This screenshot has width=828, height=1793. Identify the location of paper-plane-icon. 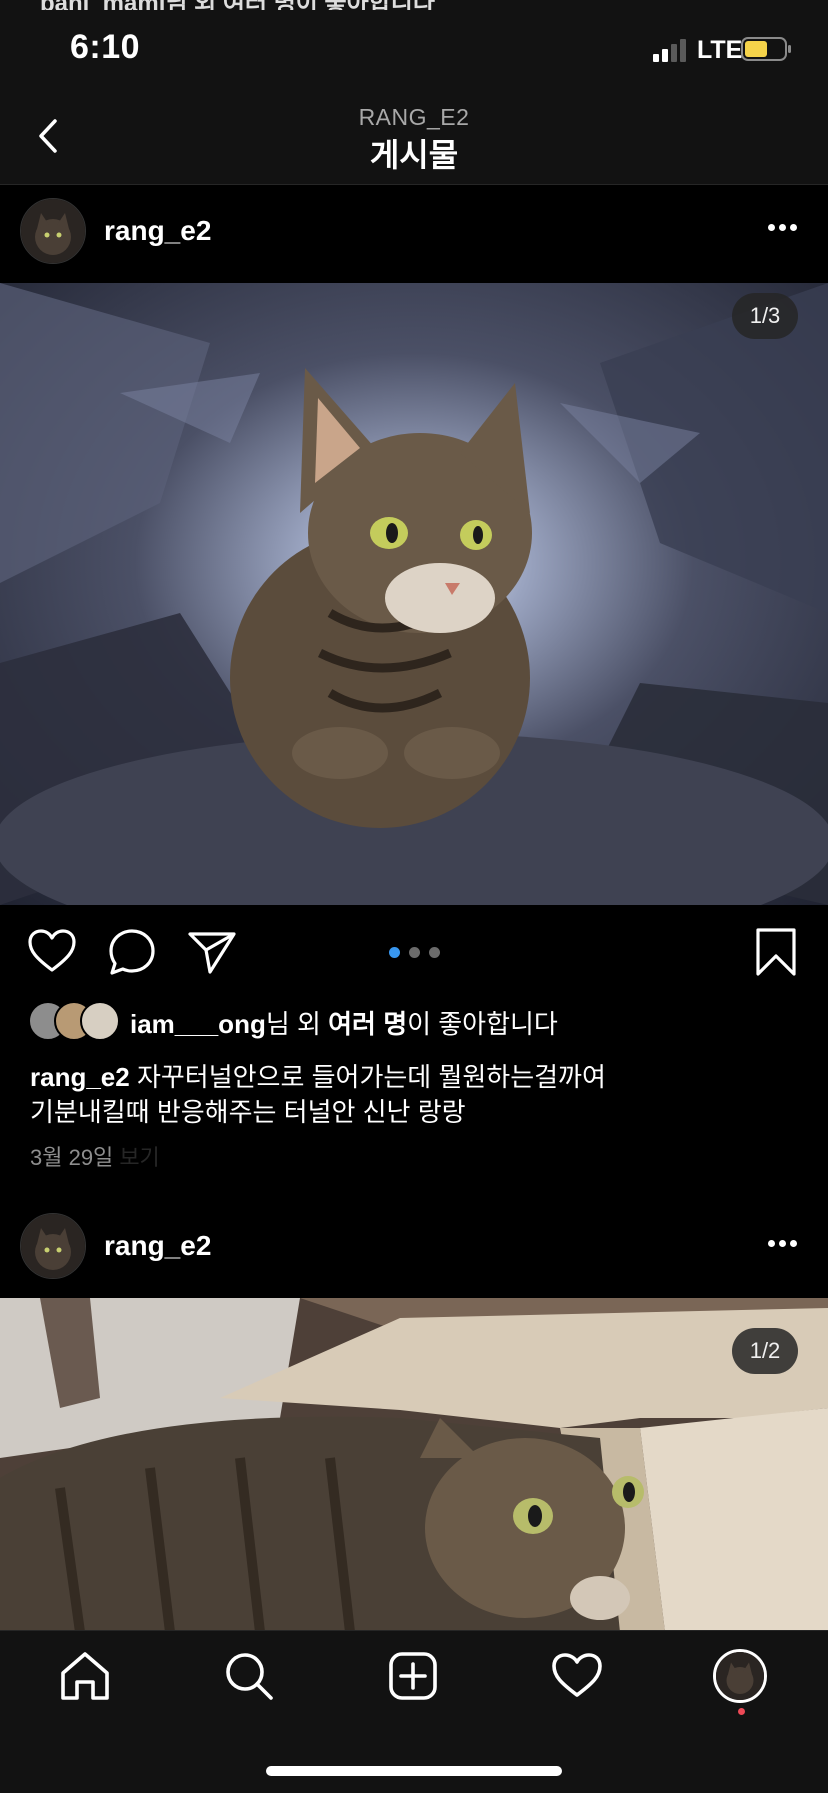
(212, 952).